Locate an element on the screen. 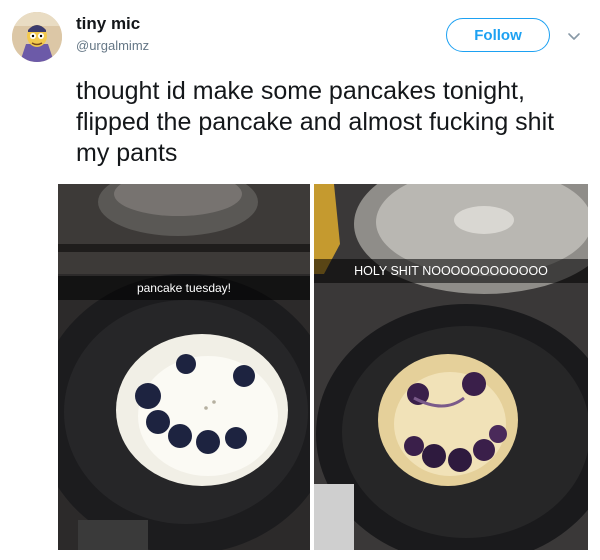 This screenshot has height=560, width=600. photo-caption: HOLY SHIT NOOOOOOOOOOOO is located at coordinates (451, 271).